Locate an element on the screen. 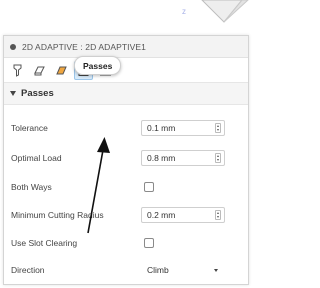 The image size is (320, 288). direction-row: Direction Climb is located at coordinates (126, 270).